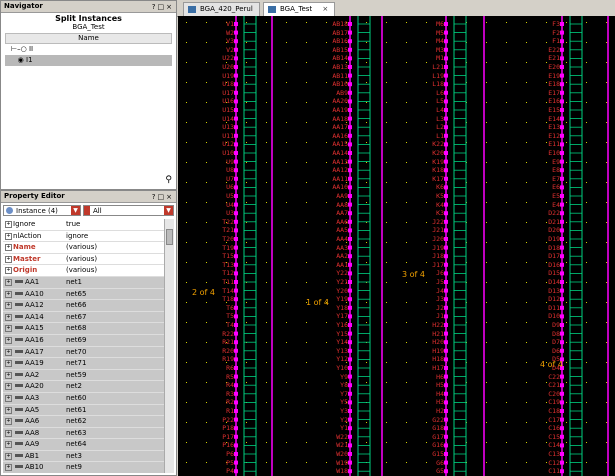 This screenshot has height=476, width=615. What do you see at coordinates (169, 237) in the screenshot?
I see `scroll-thumb` at bounding box center [169, 237].